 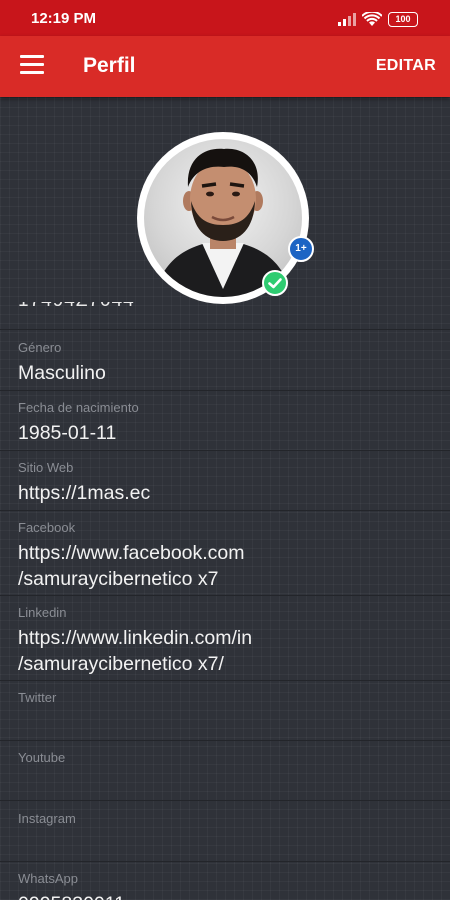 What do you see at coordinates (225, 423) in the screenshot?
I see `field-birthdate: Fecha de nacimiento 1985-01-11` at bounding box center [225, 423].